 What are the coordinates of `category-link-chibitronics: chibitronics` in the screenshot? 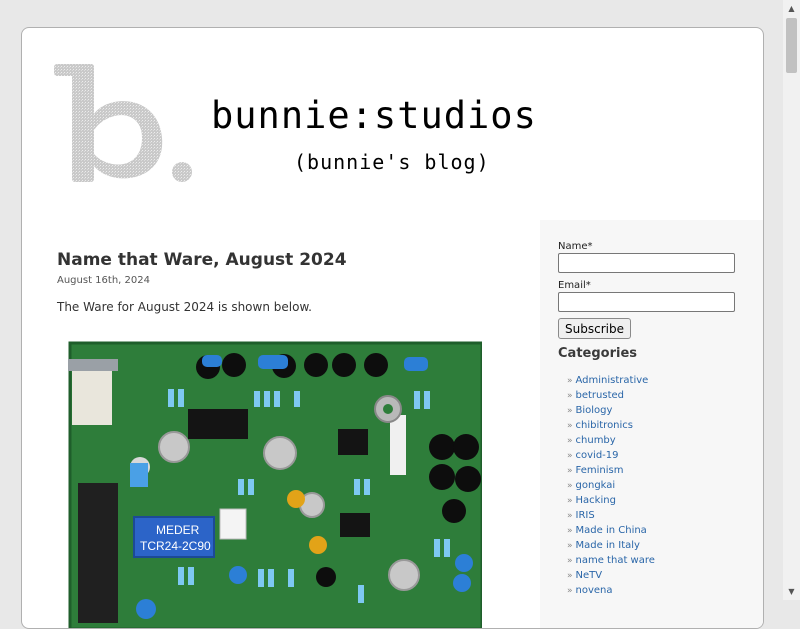 It's located at (605, 425).